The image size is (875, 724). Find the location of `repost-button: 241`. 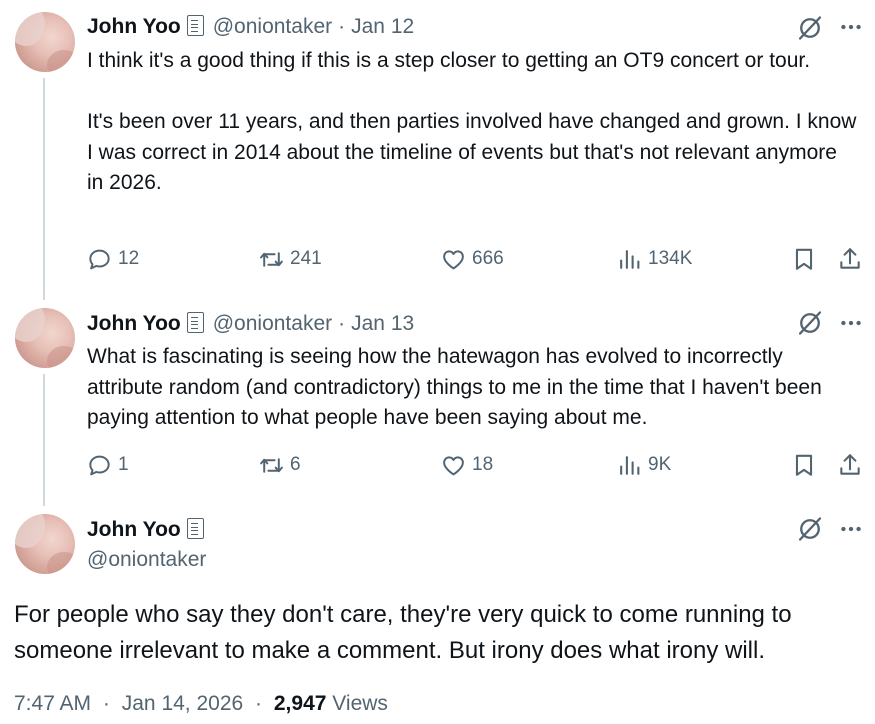

repost-button: 241 is located at coordinates (290, 259).